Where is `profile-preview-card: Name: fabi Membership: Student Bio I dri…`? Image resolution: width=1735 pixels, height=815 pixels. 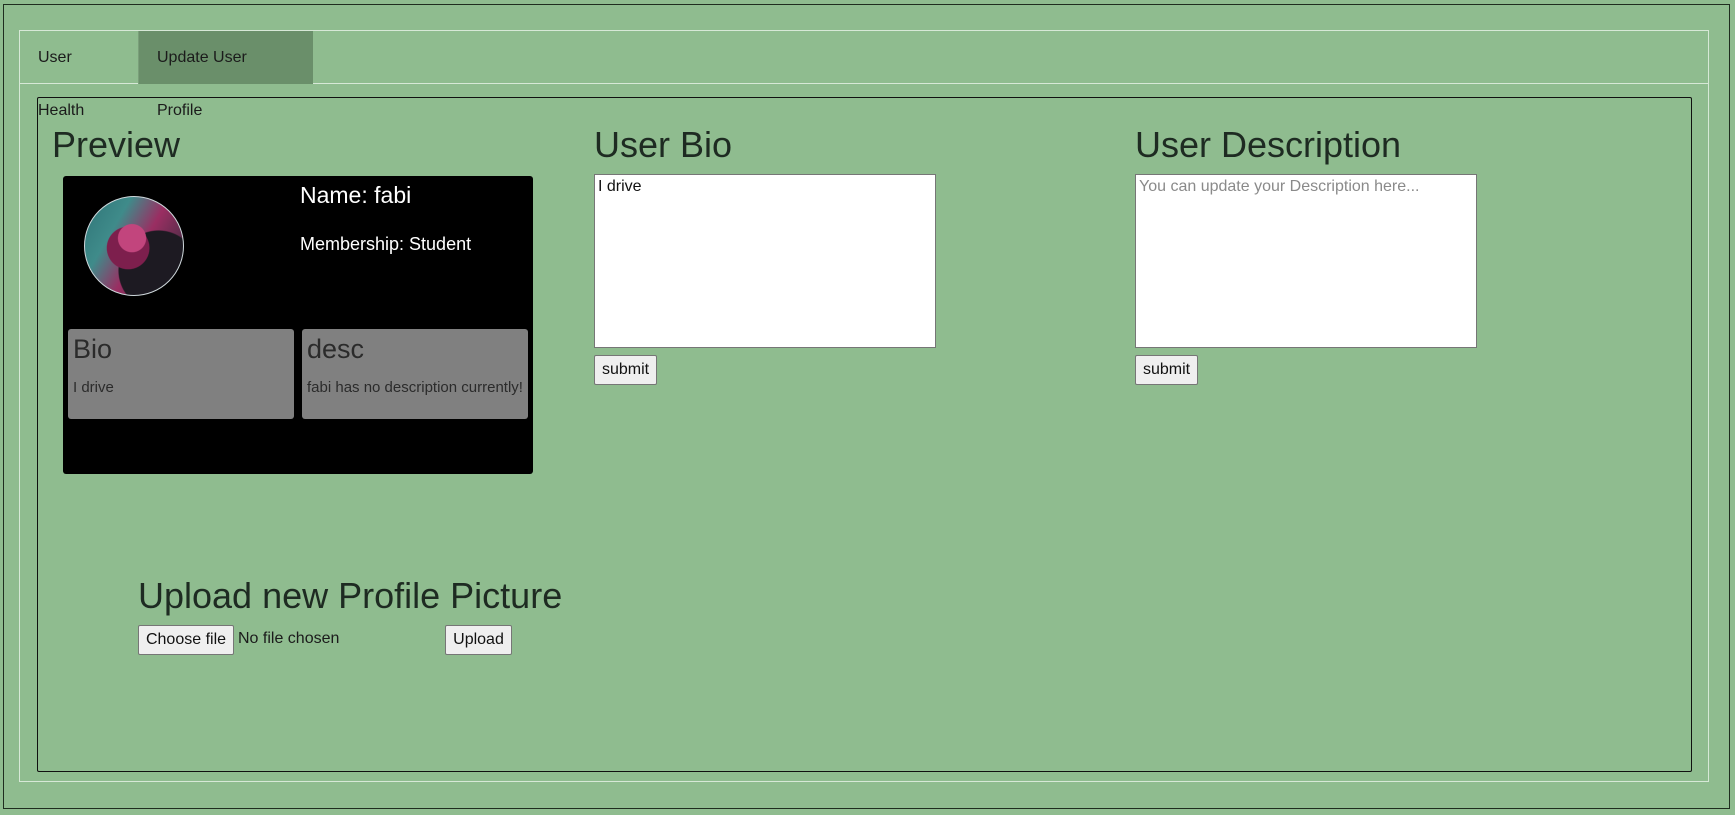
profile-preview-card: Name: fabi Membership: Student Bio I dri… is located at coordinates (298, 325).